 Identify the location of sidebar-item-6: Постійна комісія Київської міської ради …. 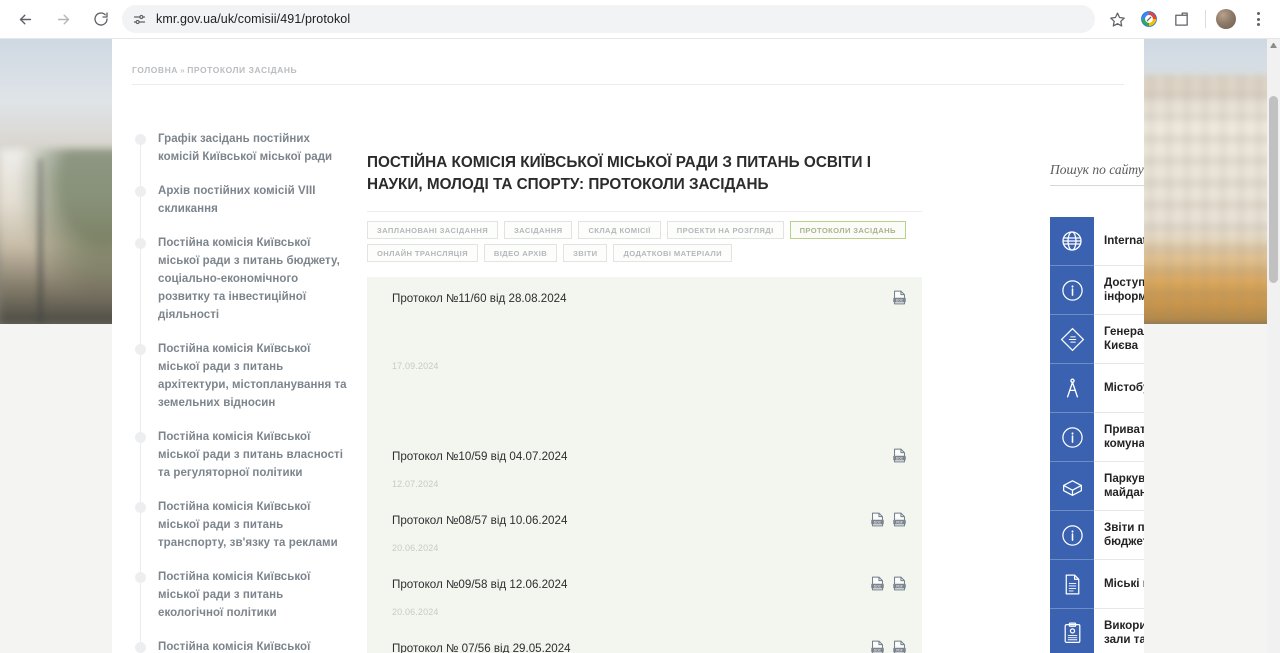
(239, 594).